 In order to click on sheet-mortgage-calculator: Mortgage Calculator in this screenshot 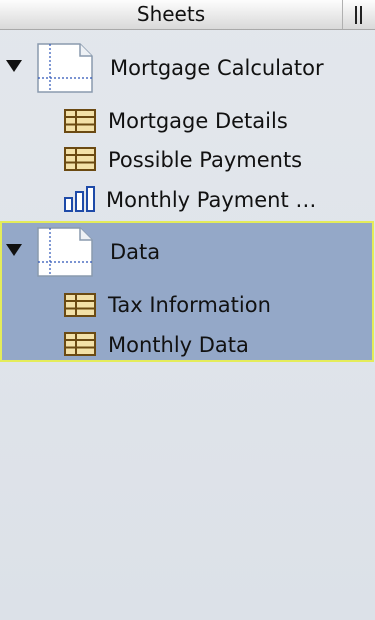, I will do `click(187, 68)`.